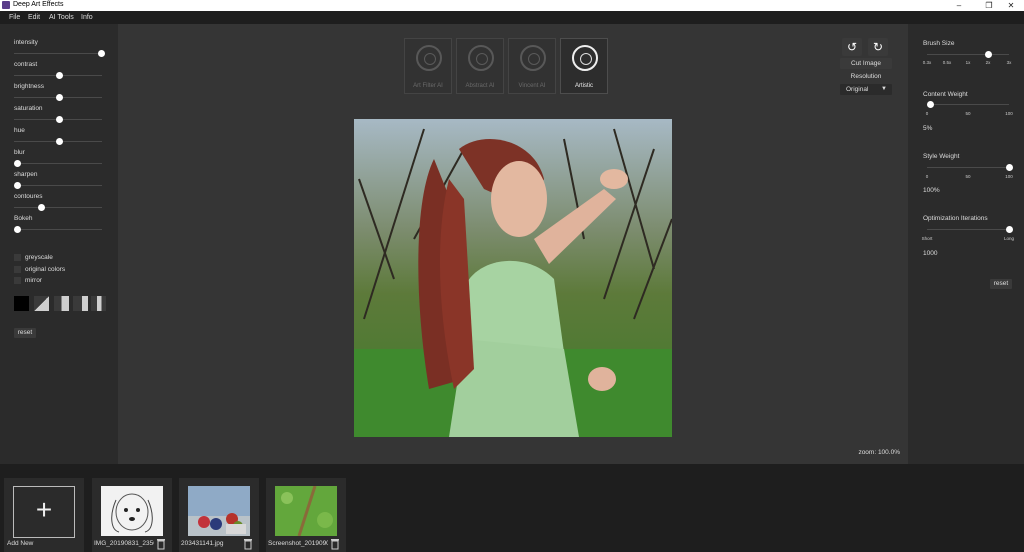 The image size is (1024, 552). I want to click on thumbnail-card: 203431141.jpg, so click(219, 515).